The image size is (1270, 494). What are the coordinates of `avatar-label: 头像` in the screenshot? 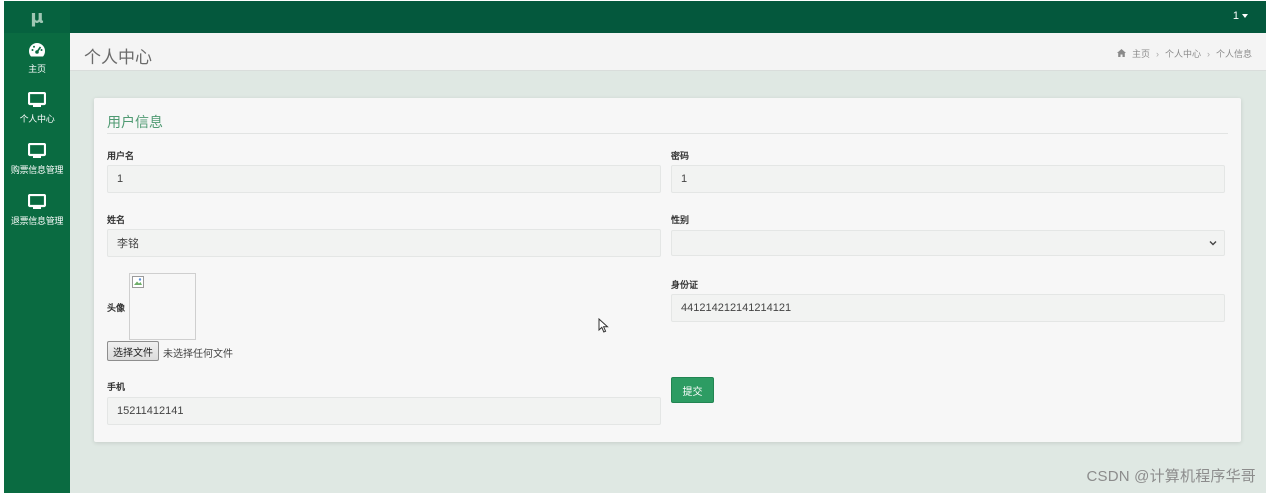 It's located at (116, 308).